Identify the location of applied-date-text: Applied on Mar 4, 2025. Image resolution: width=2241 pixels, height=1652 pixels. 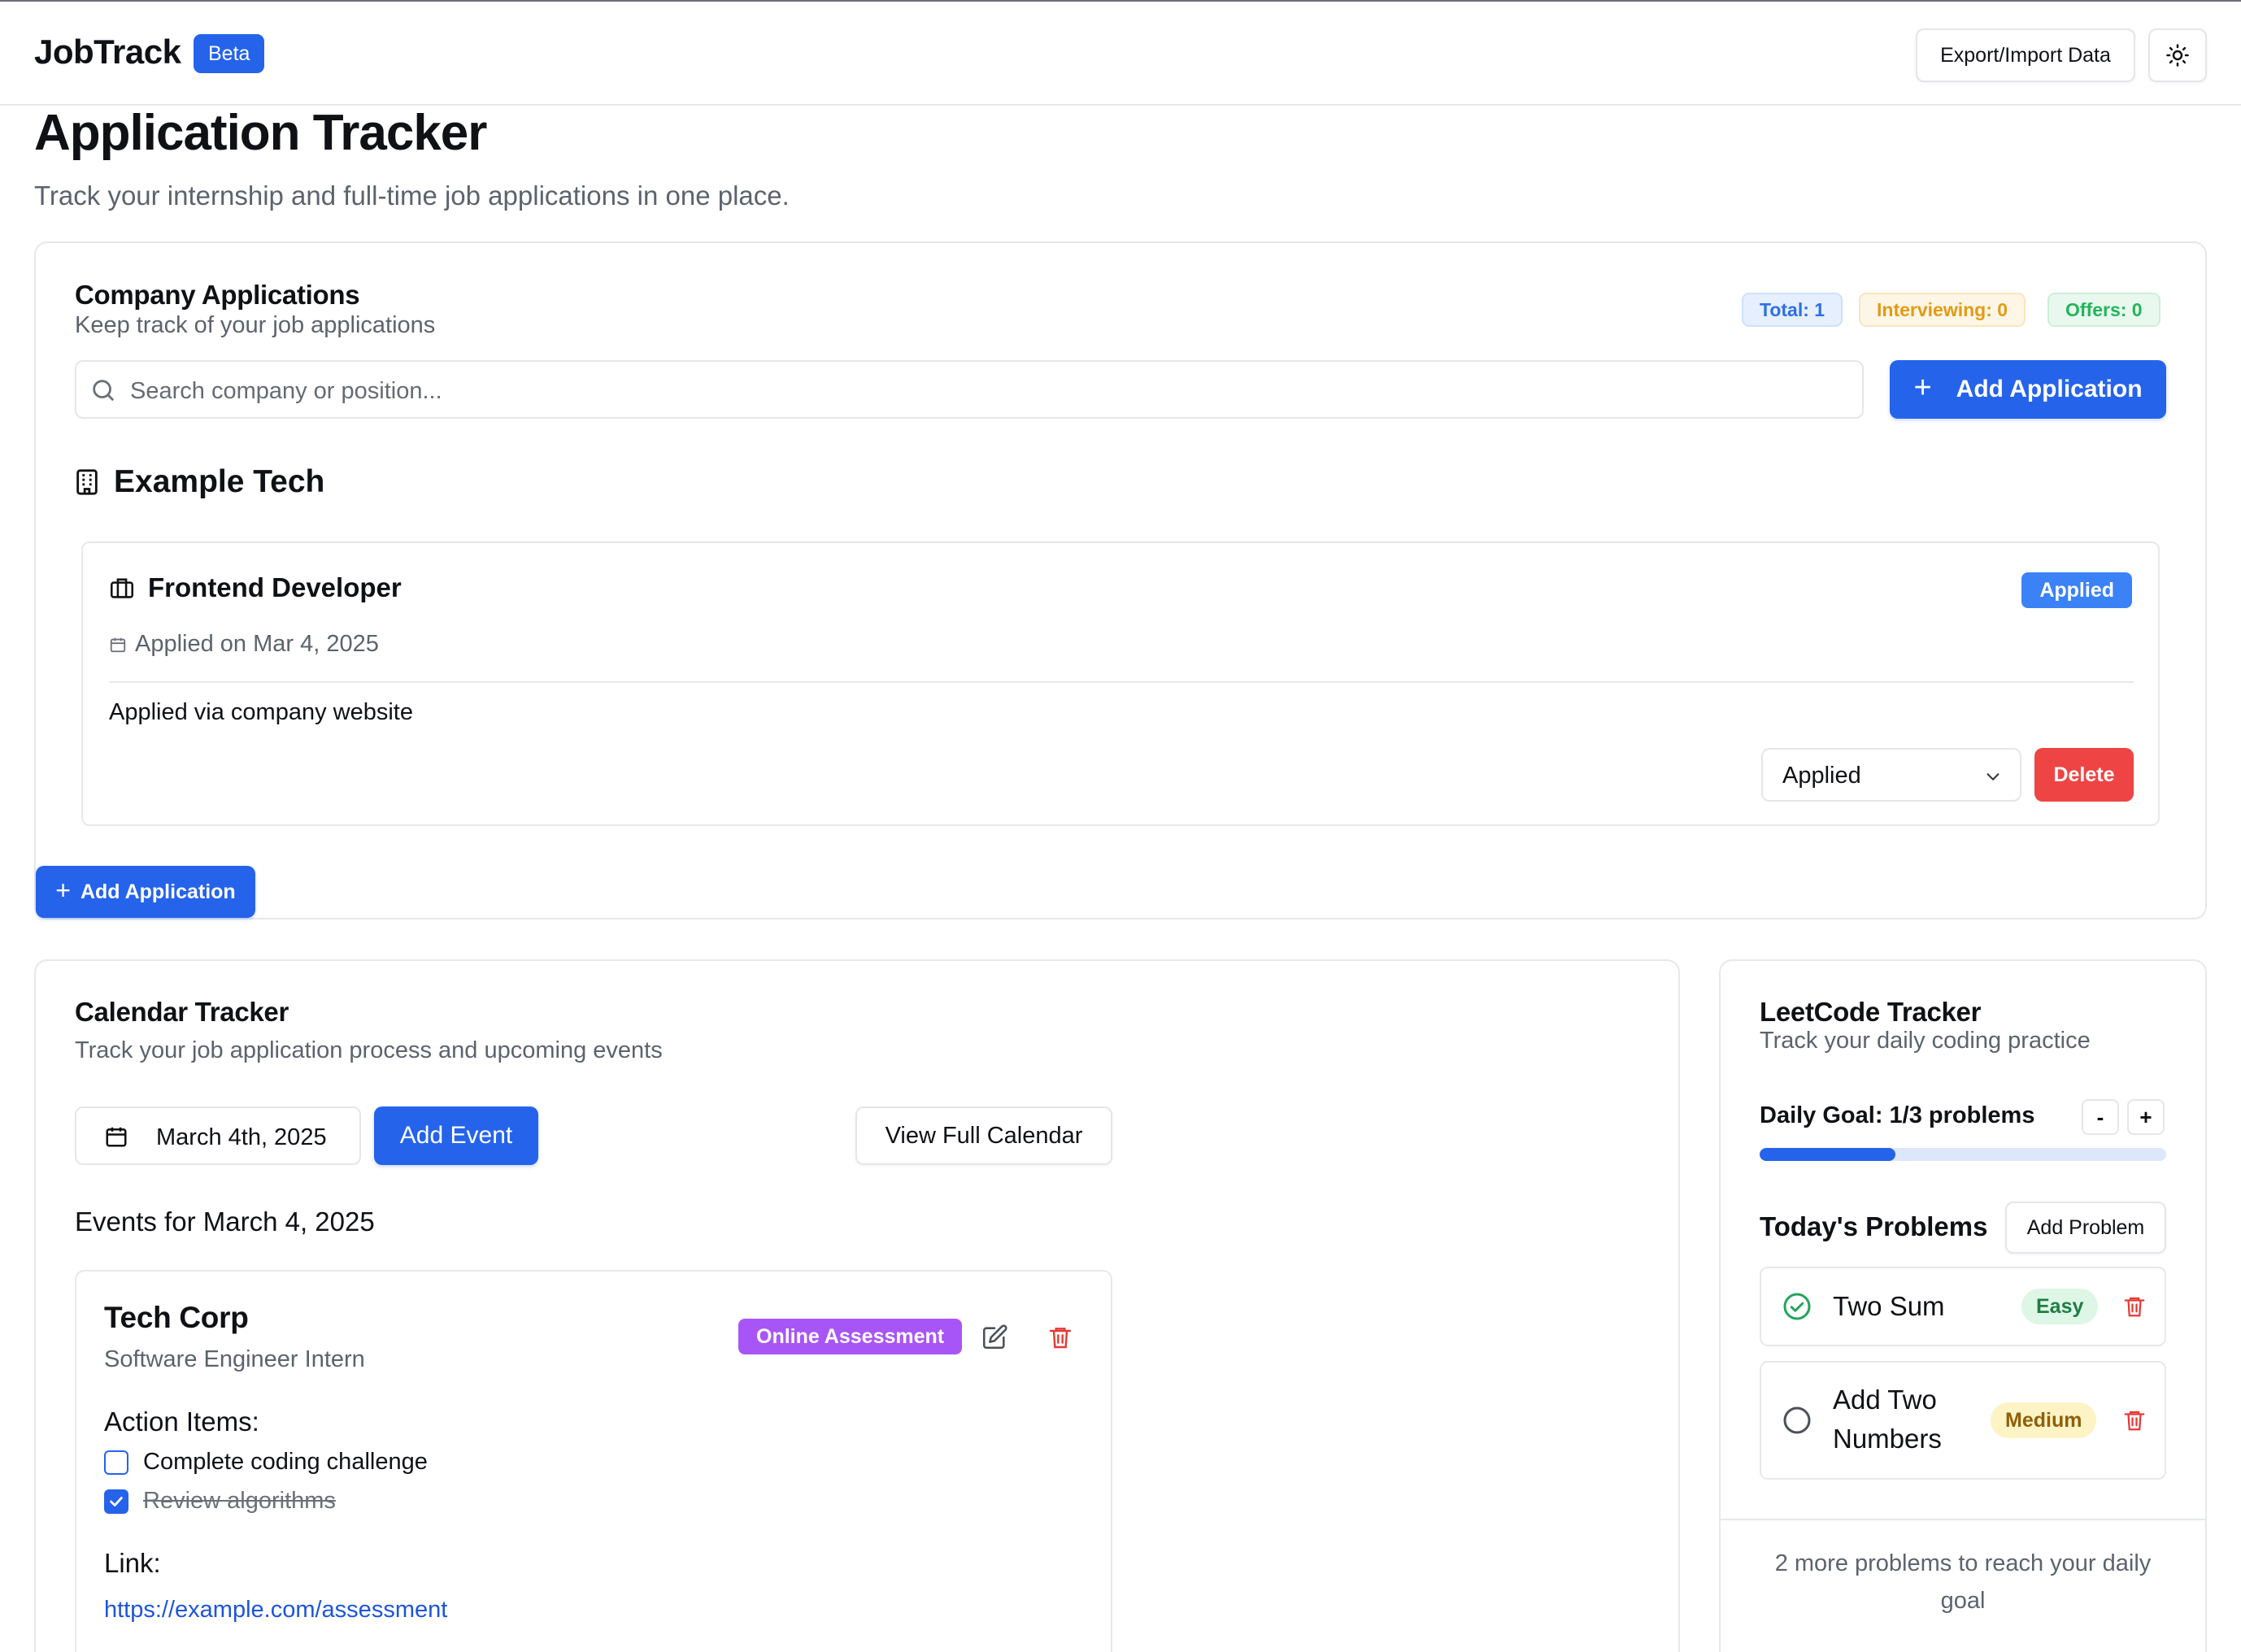
(257, 644).